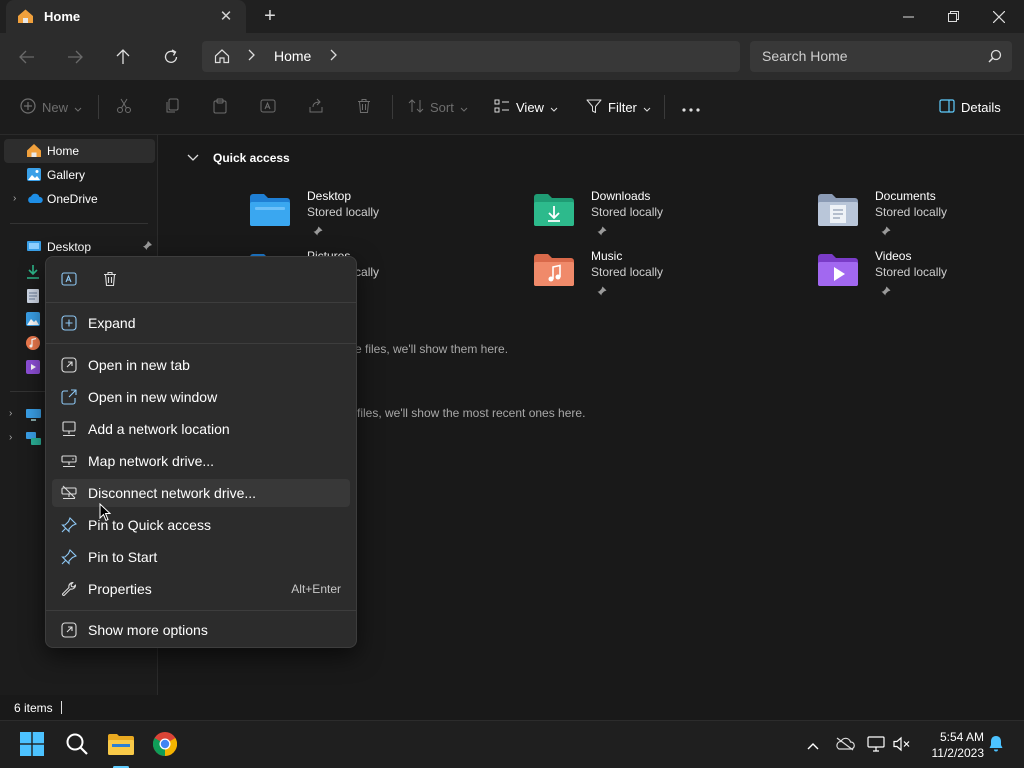 This screenshot has width=1024, height=768. I want to click on item-count: 6 items, so click(33, 708).